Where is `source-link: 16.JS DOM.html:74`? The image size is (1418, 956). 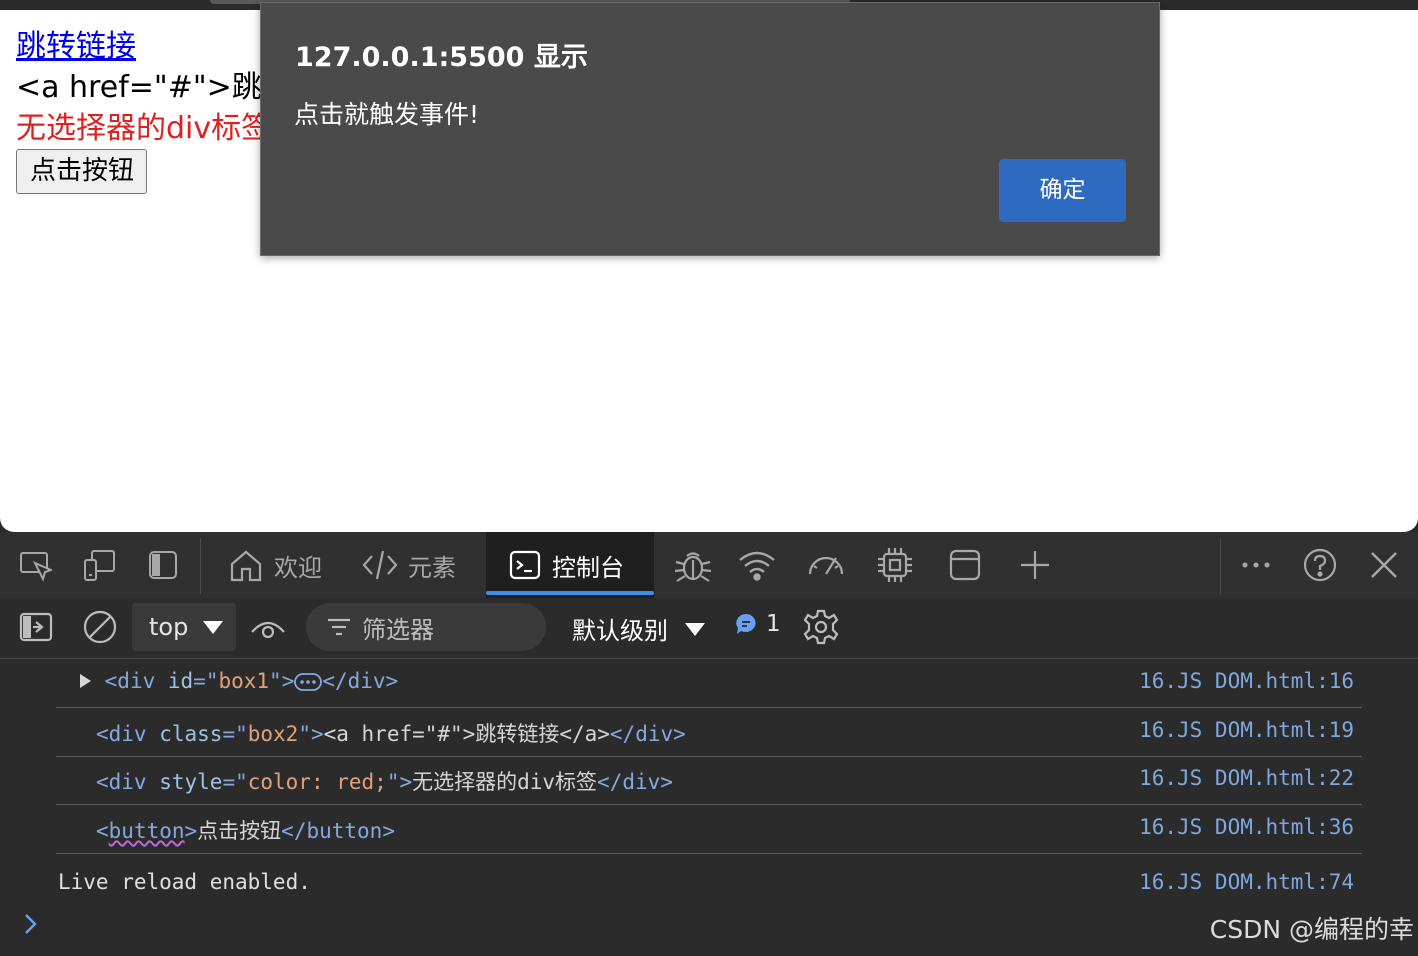
source-link: 16.JS DOM.html:74 is located at coordinates (1246, 882).